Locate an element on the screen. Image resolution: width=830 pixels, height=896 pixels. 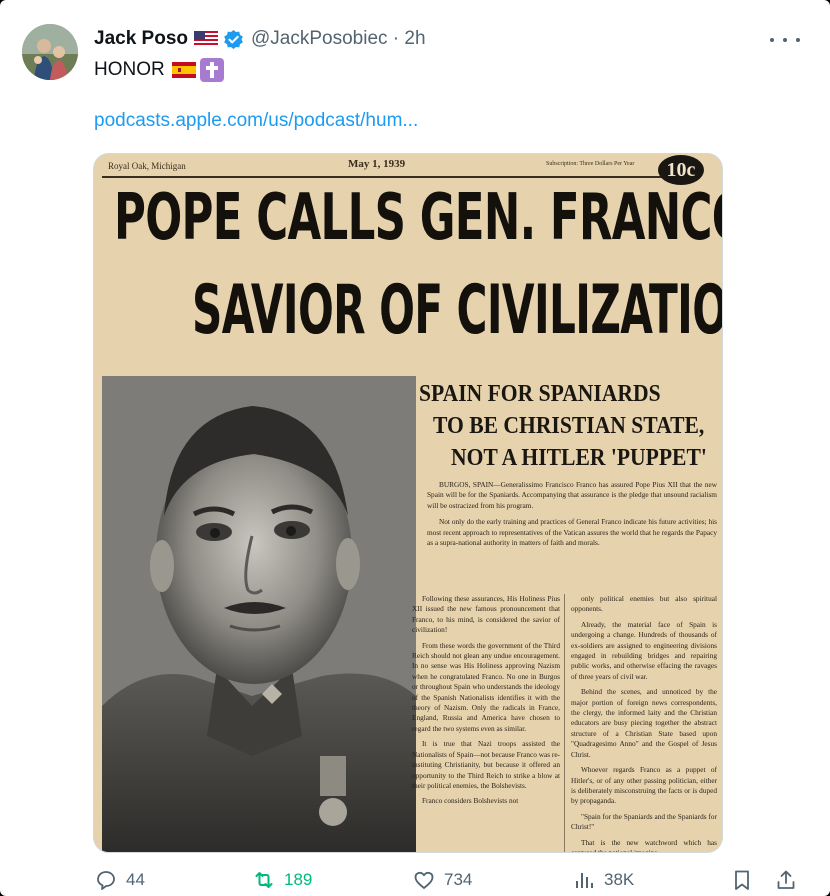
column1-paragraph-4: Franco considers Bolshevists not is located at coordinates (470, 801).